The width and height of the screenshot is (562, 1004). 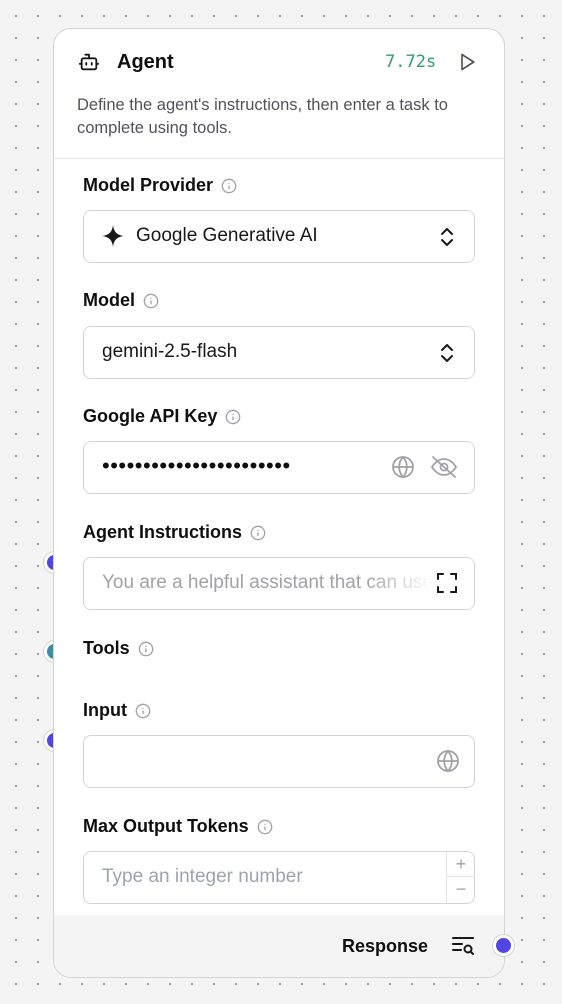 I want to click on response-output-label: Response, so click(x=385, y=946).